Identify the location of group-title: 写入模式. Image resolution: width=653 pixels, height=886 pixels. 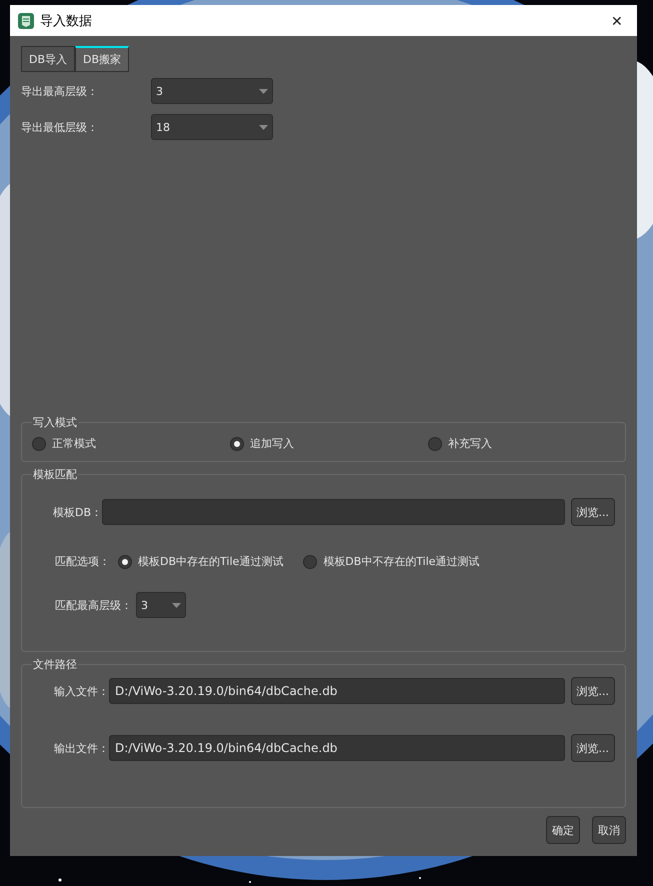
(55, 422).